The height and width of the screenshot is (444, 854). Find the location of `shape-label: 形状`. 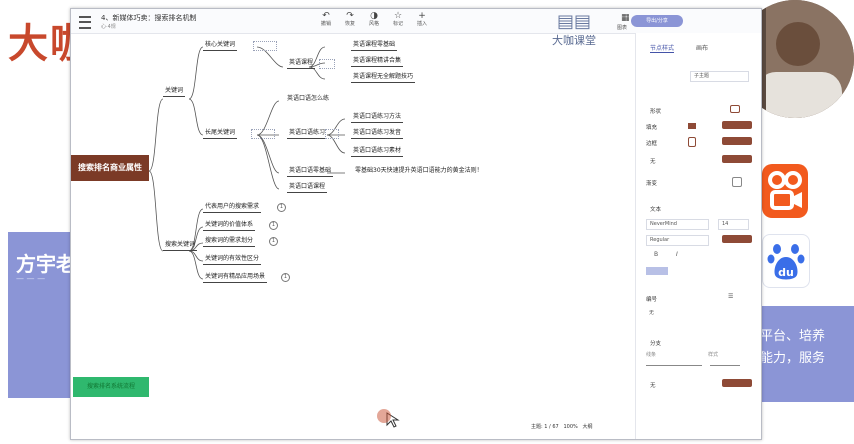

shape-label: 形状 is located at coordinates (656, 112).